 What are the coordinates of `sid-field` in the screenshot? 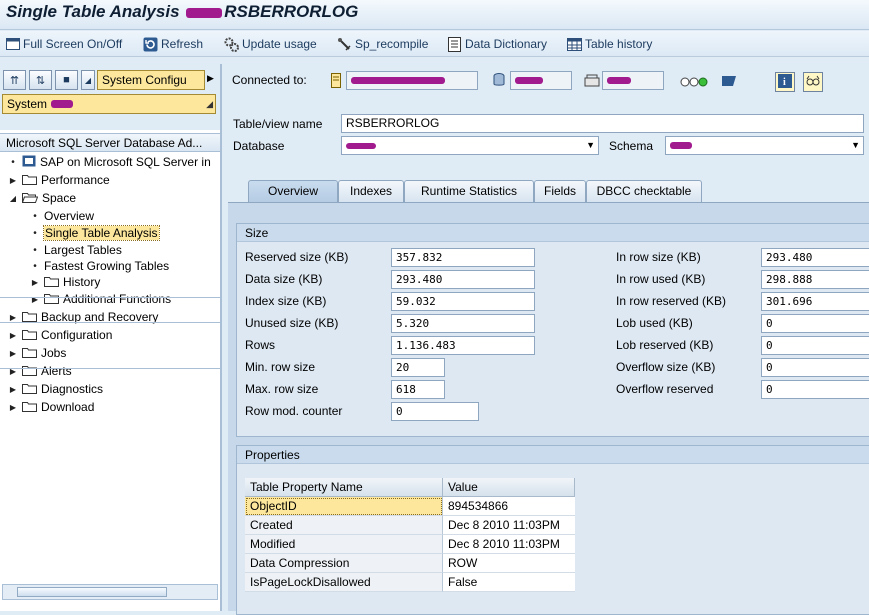 It's located at (541, 80).